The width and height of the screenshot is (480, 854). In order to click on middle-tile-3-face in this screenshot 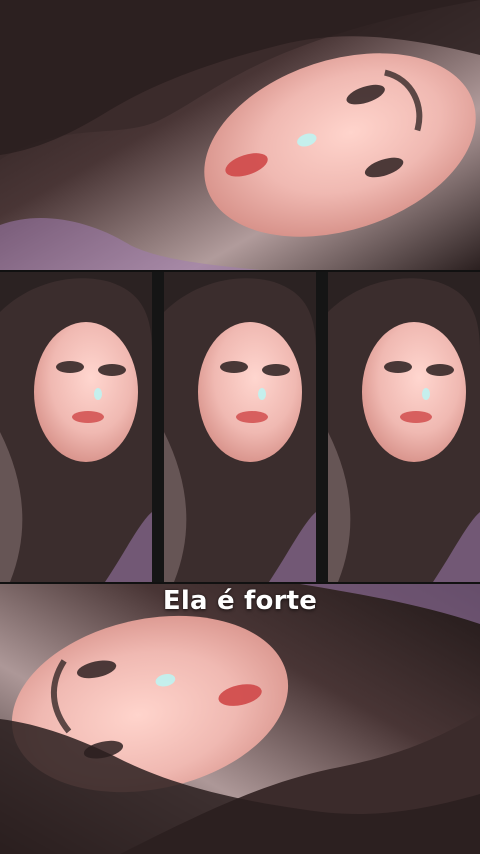, I will do `click(414, 392)`.